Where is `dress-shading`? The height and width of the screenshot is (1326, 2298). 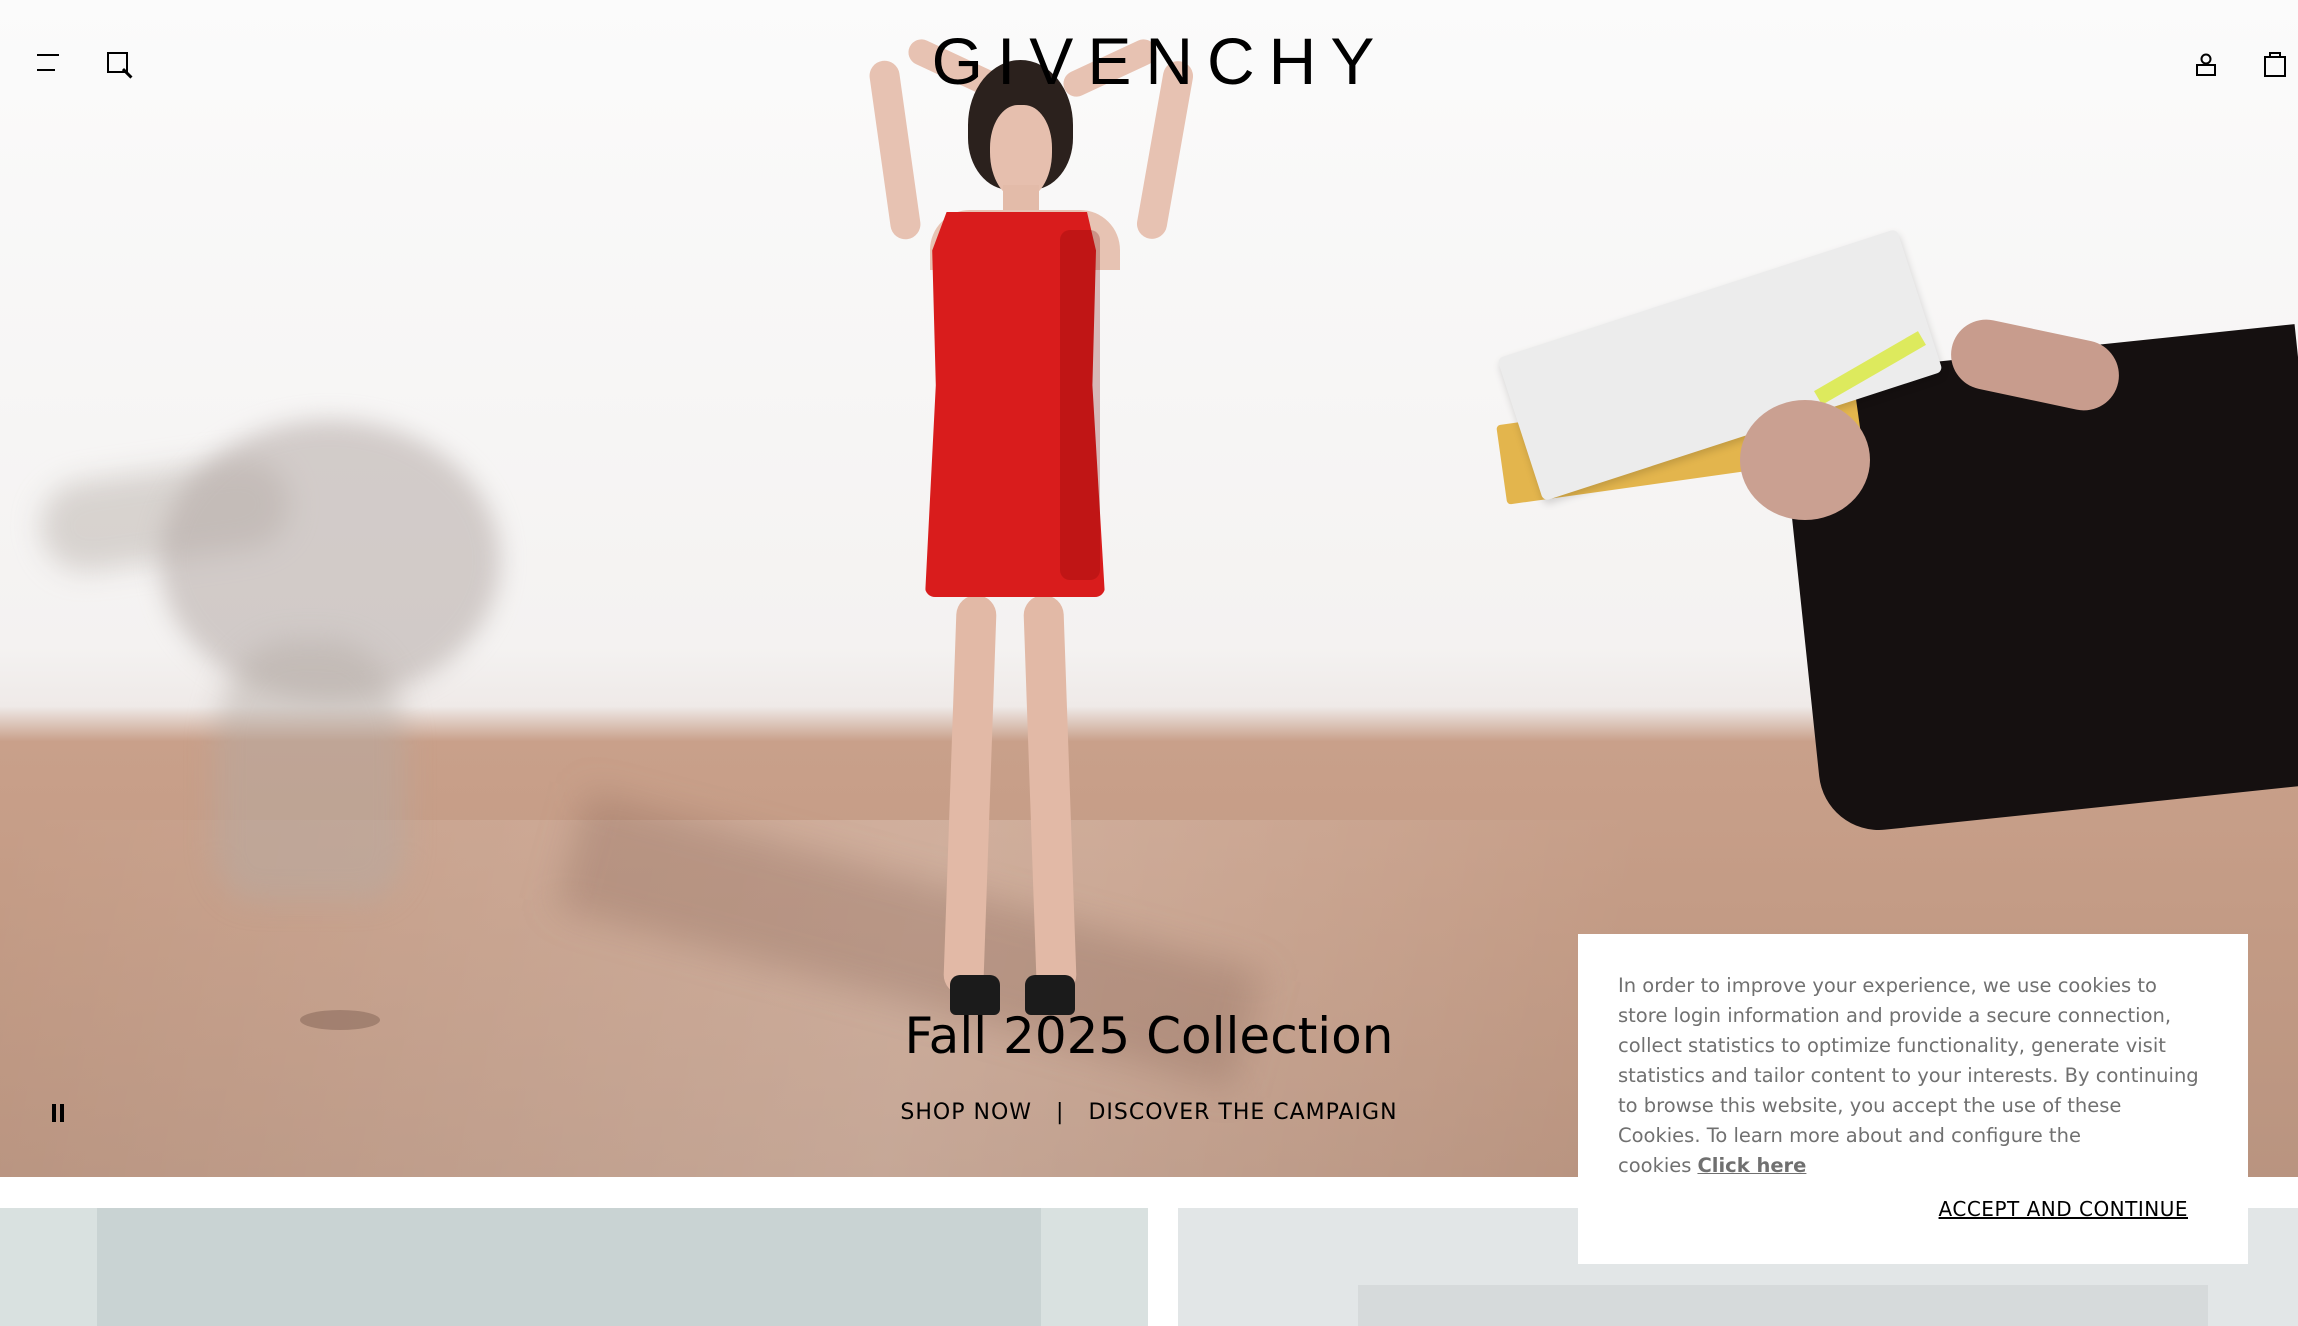 dress-shading is located at coordinates (1080, 405).